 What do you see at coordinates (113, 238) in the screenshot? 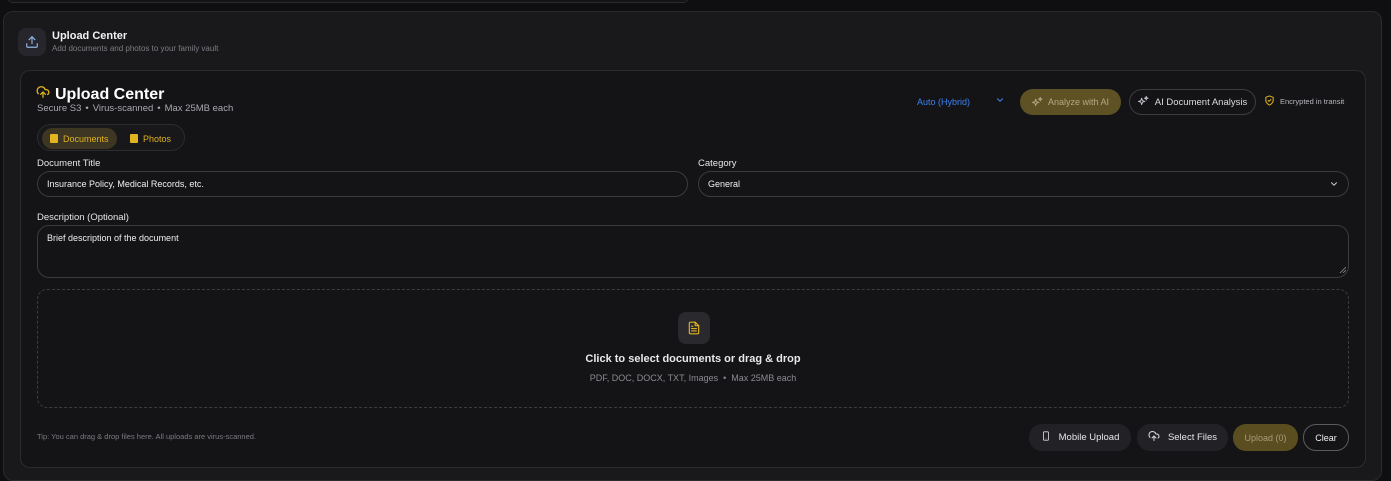
I see `description-placeholder: Brief description of the document` at bounding box center [113, 238].